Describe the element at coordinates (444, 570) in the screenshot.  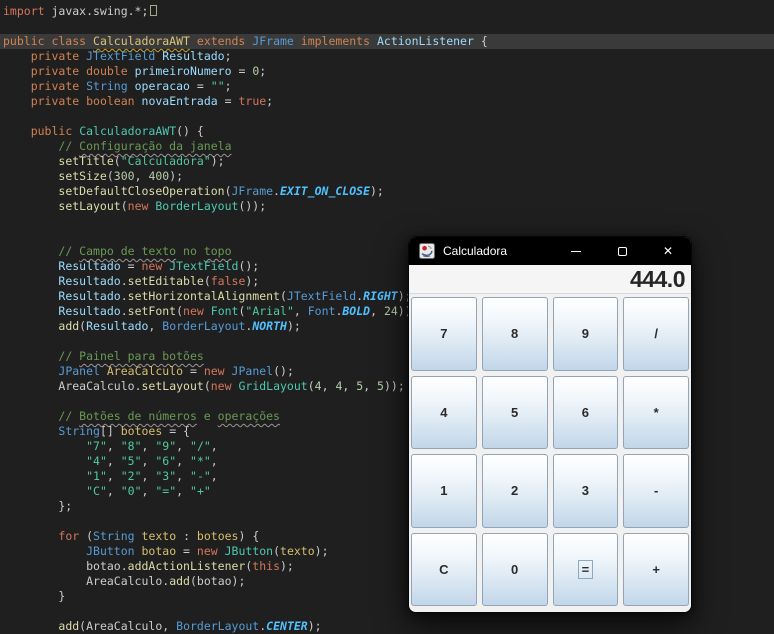
I see `calc-button-clear: C` at that location.